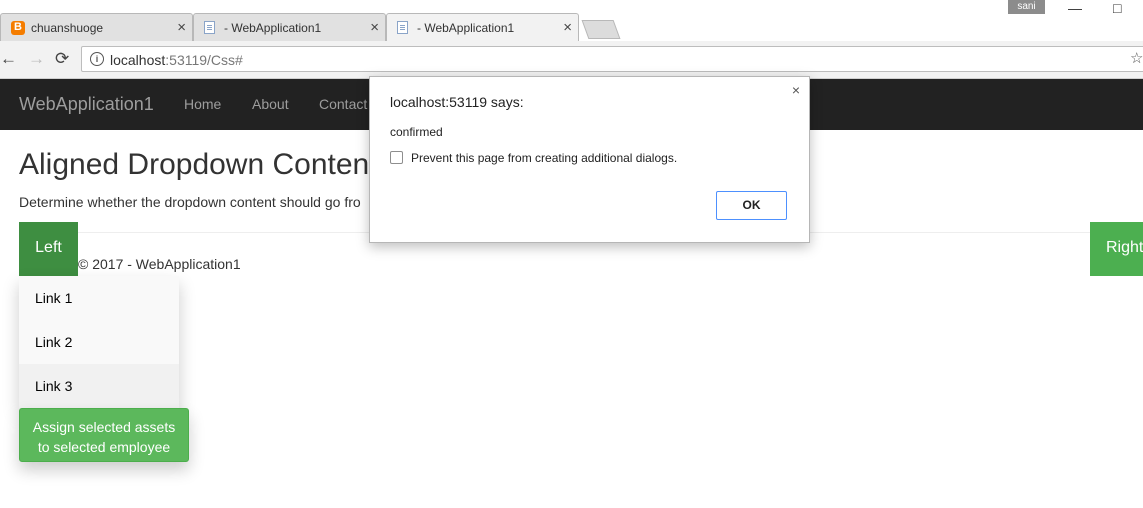 The width and height of the screenshot is (1143, 508). Describe the element at coordinates (86, 104) in the screenshot. I see `navbar-brand: WebApplication1` at that location.